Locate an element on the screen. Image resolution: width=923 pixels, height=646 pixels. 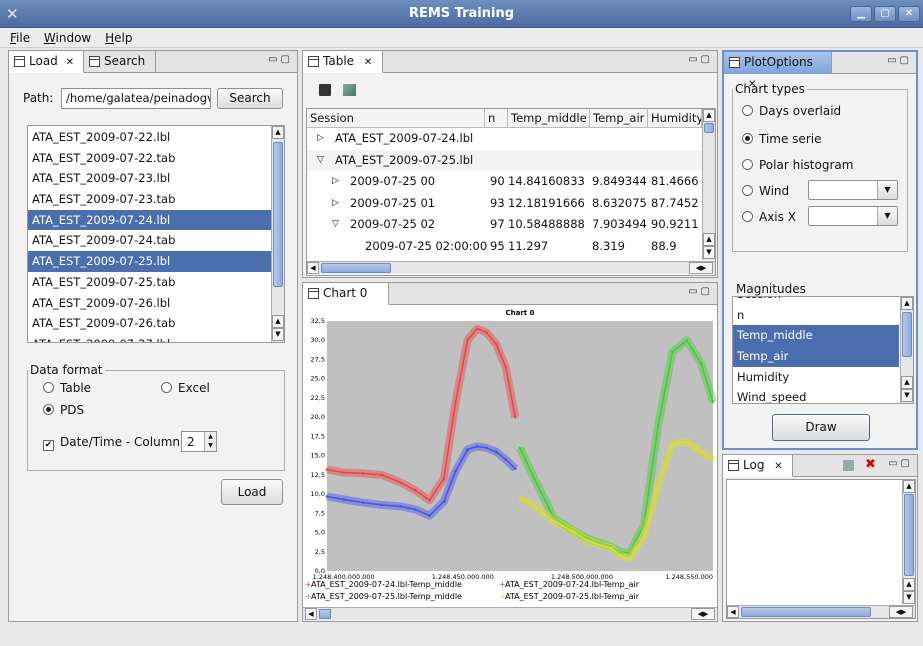
load-button: Load is located at coordinates (252, 492).